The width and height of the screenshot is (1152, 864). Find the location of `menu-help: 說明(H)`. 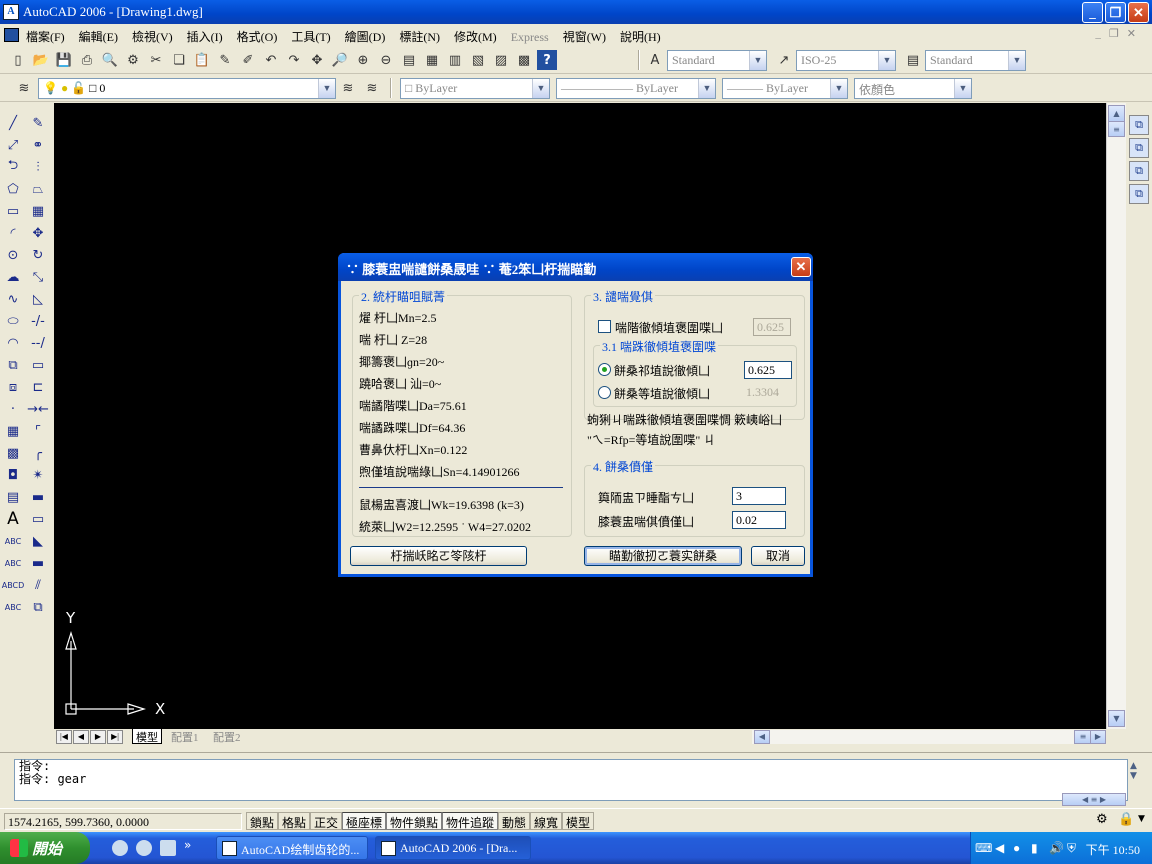

menu-help: 說明(H) is located at coordinates (640, 37).